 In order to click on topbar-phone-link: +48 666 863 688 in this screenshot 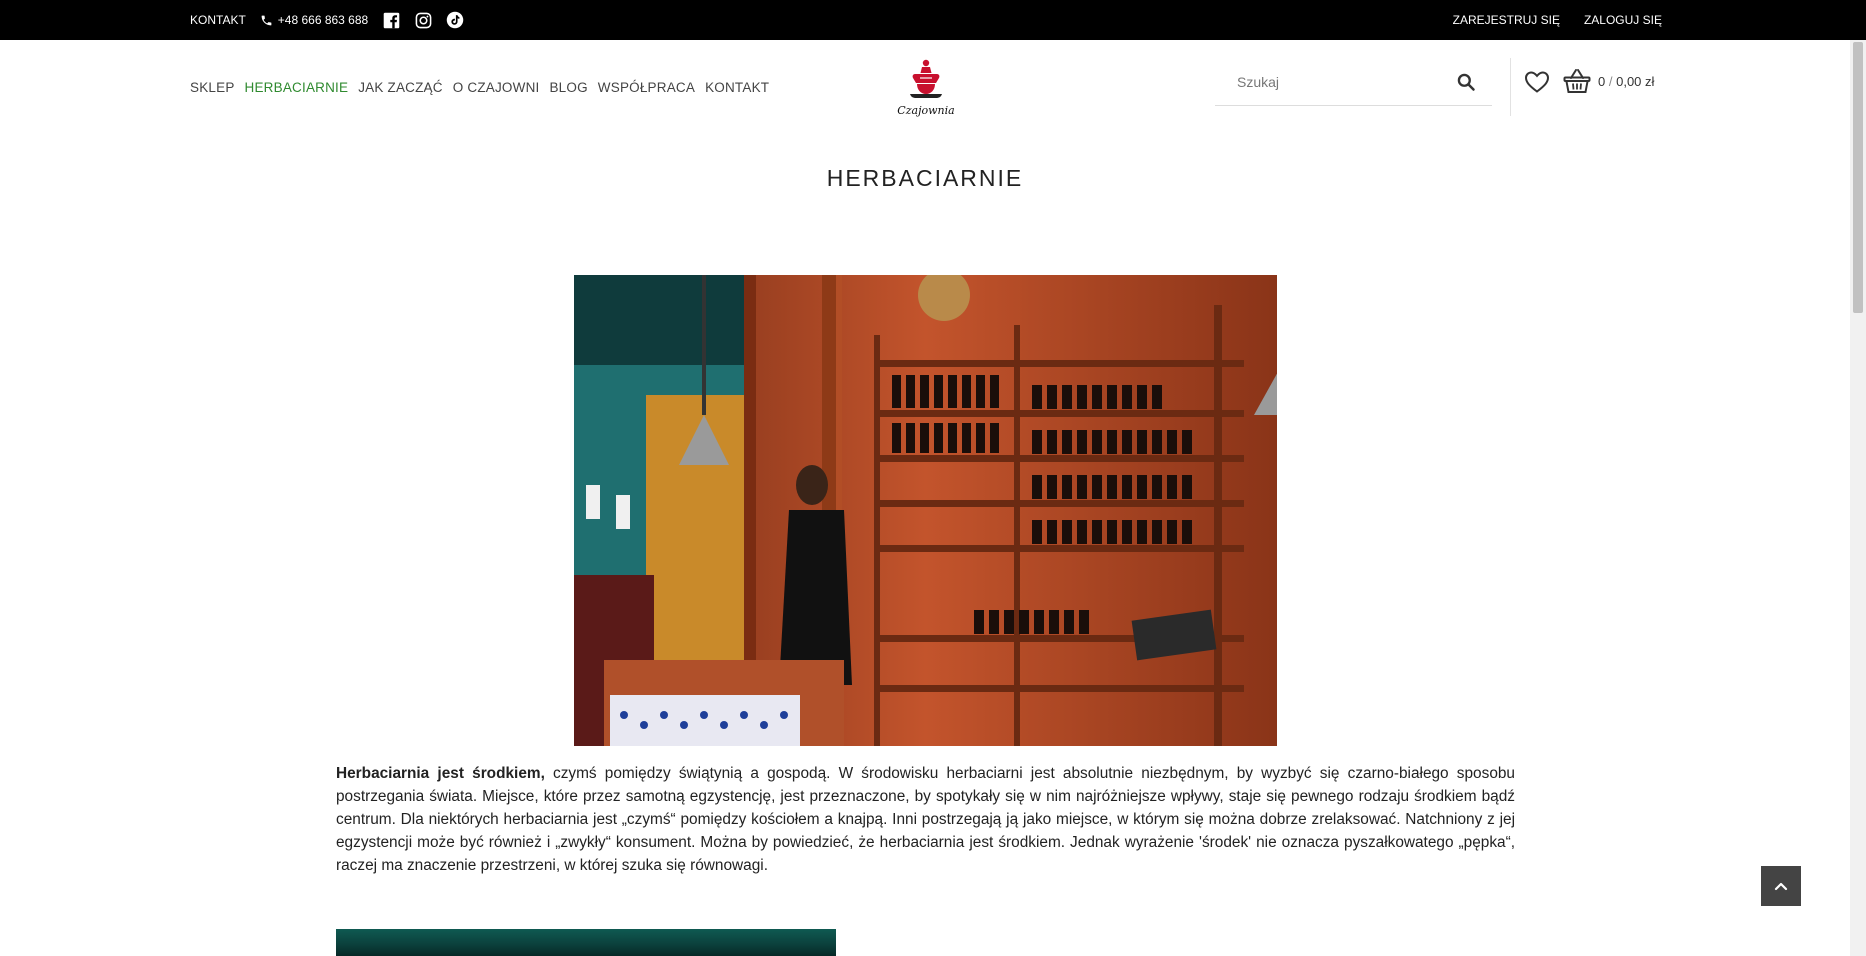, I will do `click(314, 20)`.